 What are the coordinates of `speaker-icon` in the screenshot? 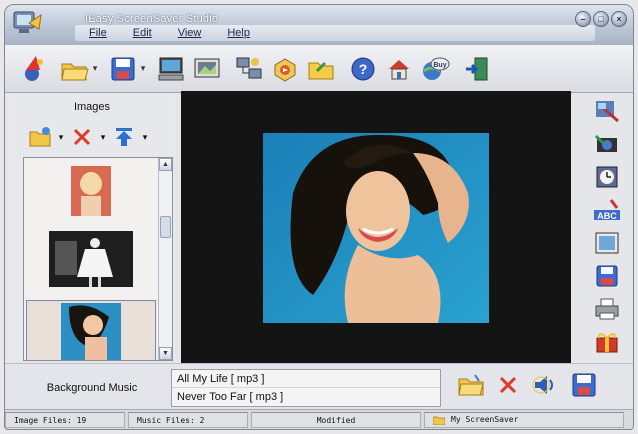 It's located at (542, 385).